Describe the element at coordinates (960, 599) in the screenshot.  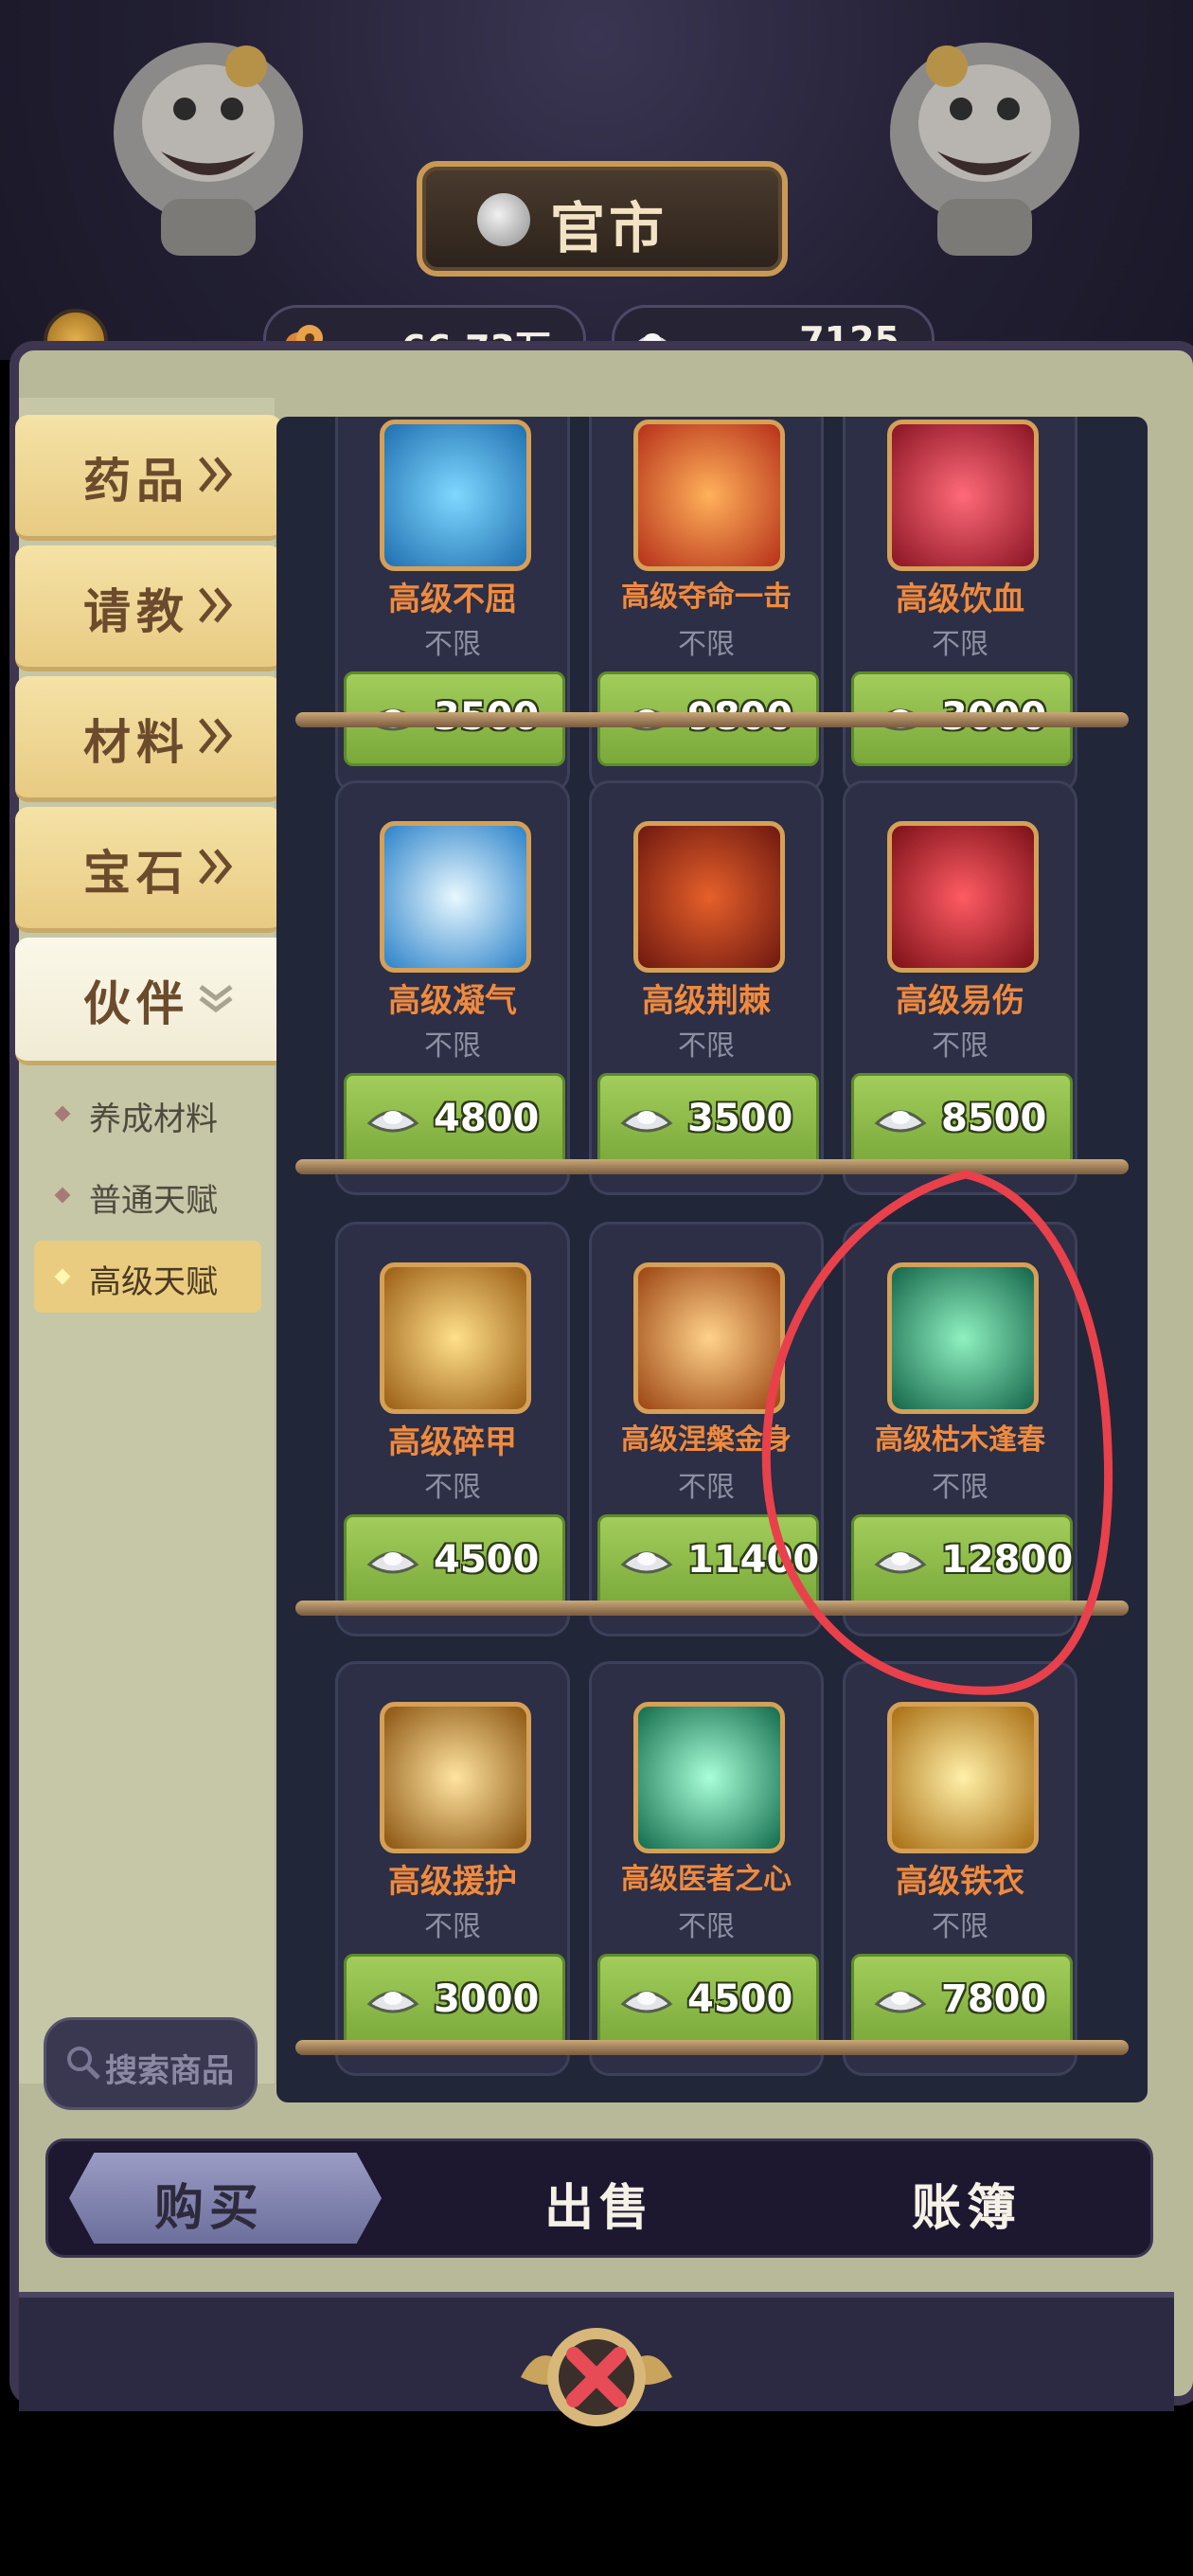
I see `item-name: 高级饮血` at that location.